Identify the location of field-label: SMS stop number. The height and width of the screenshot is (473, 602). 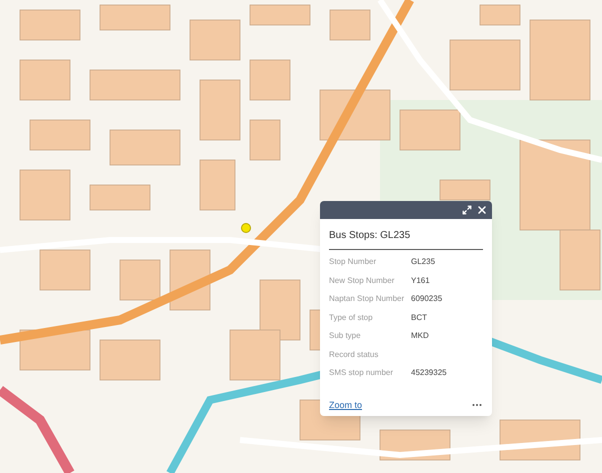
(361, 373).